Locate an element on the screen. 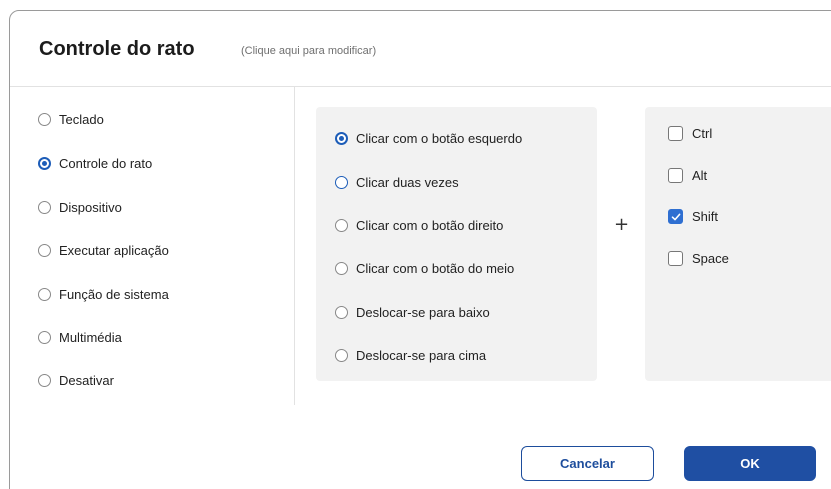 This screenshot has height=489, width=831. modifier-label: Space is located at coordinates (710, 258).